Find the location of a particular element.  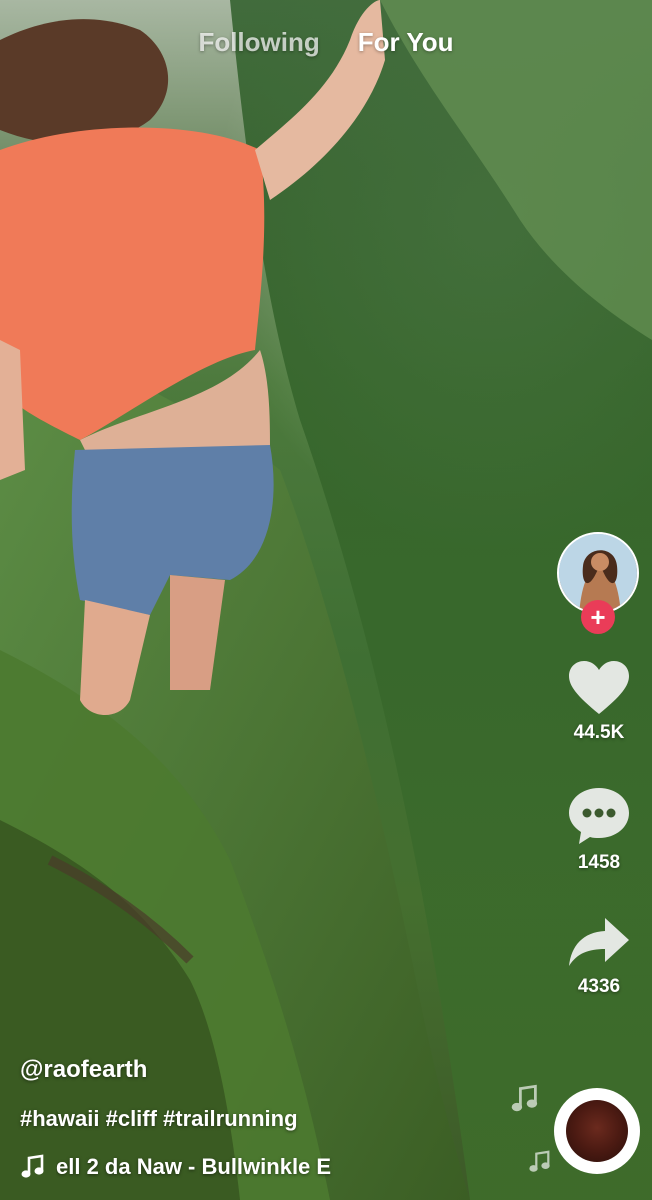

music-disc-icon is located at coordinates (597, 1131).